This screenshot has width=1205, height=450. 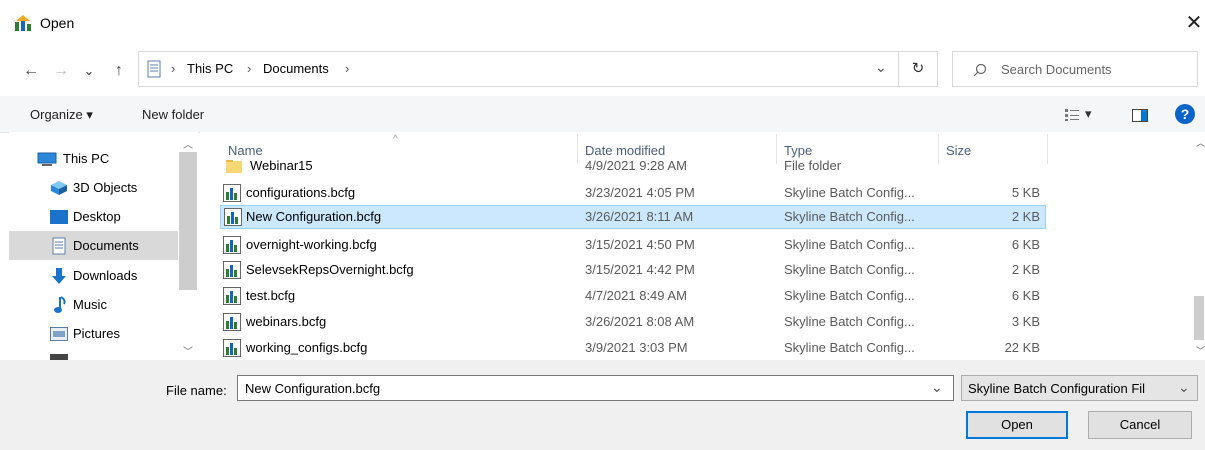 What do you see at coordinates (918, 69) in the screenshot?
I see `refresh-icon: ↻` at bounding box center [918, 69].